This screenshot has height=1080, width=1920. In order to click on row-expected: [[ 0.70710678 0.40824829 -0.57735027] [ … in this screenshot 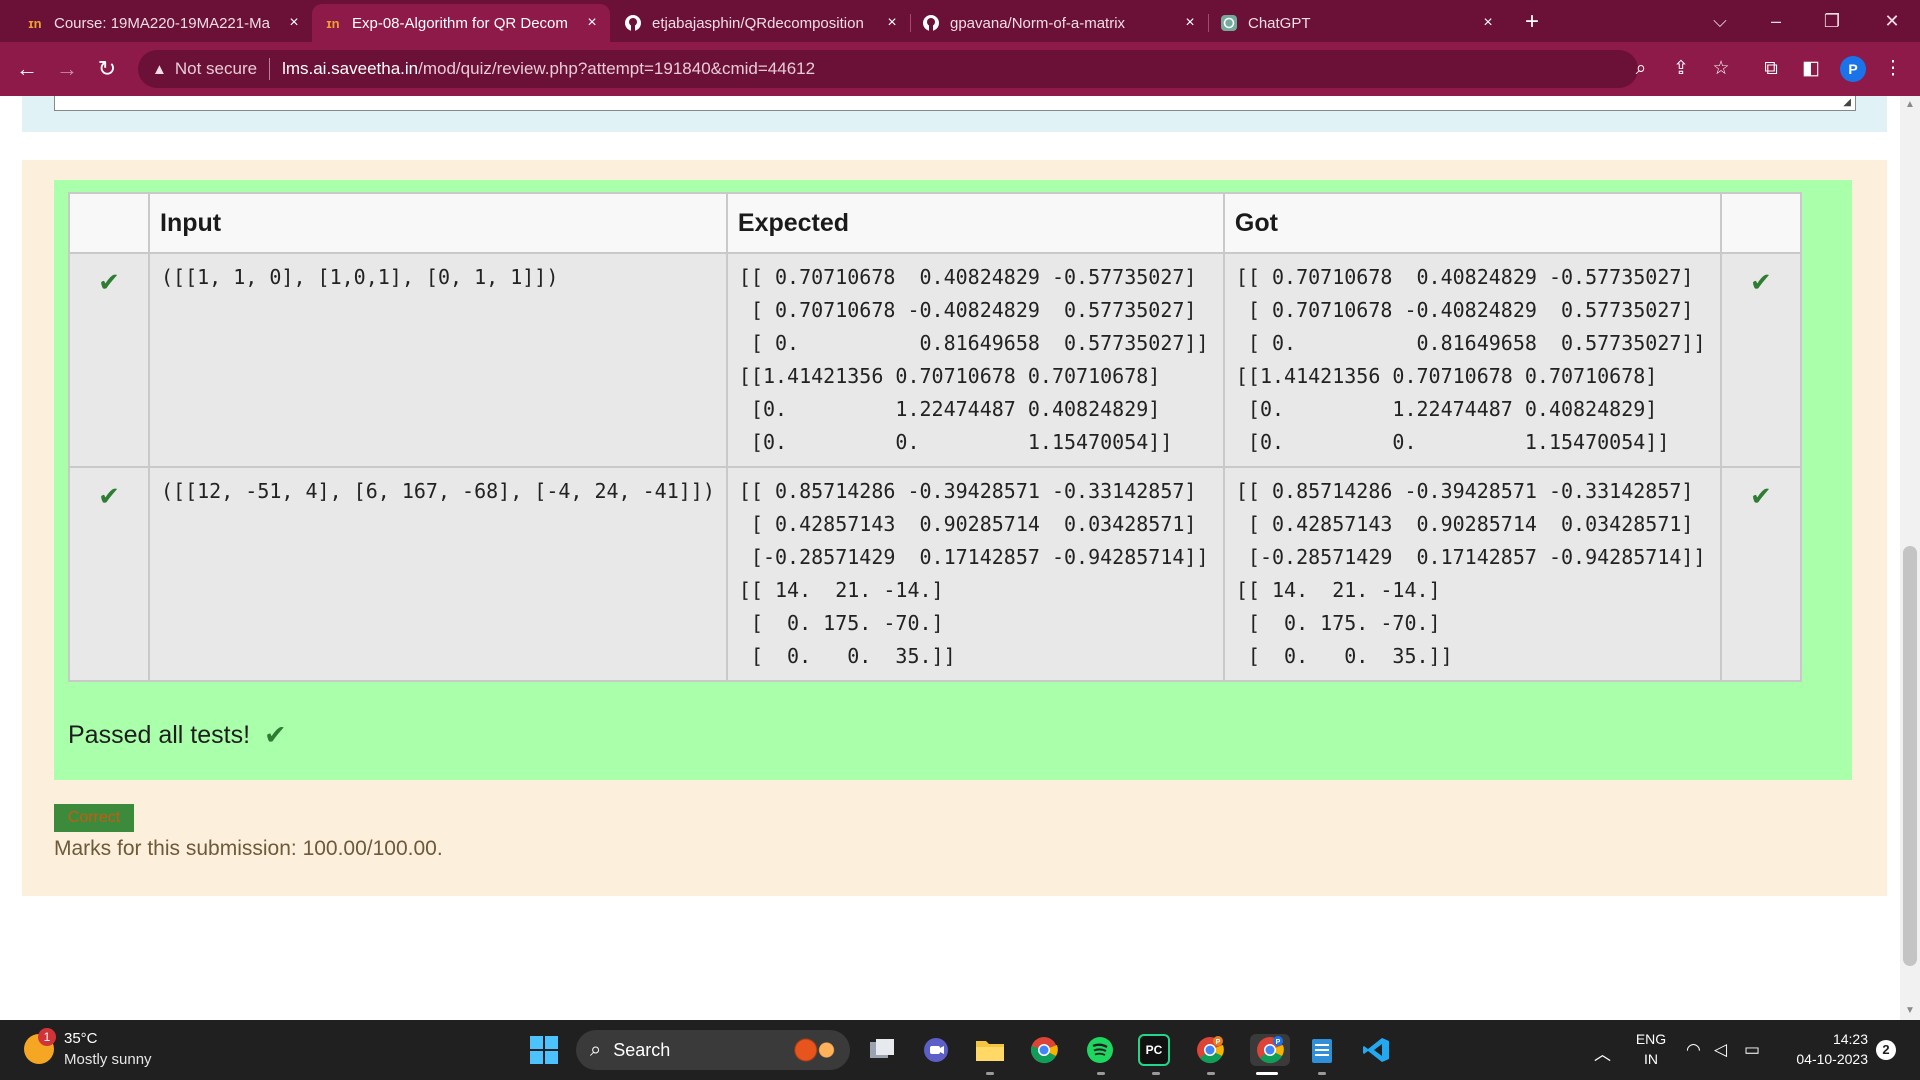, I will do `click(975, 360)`.